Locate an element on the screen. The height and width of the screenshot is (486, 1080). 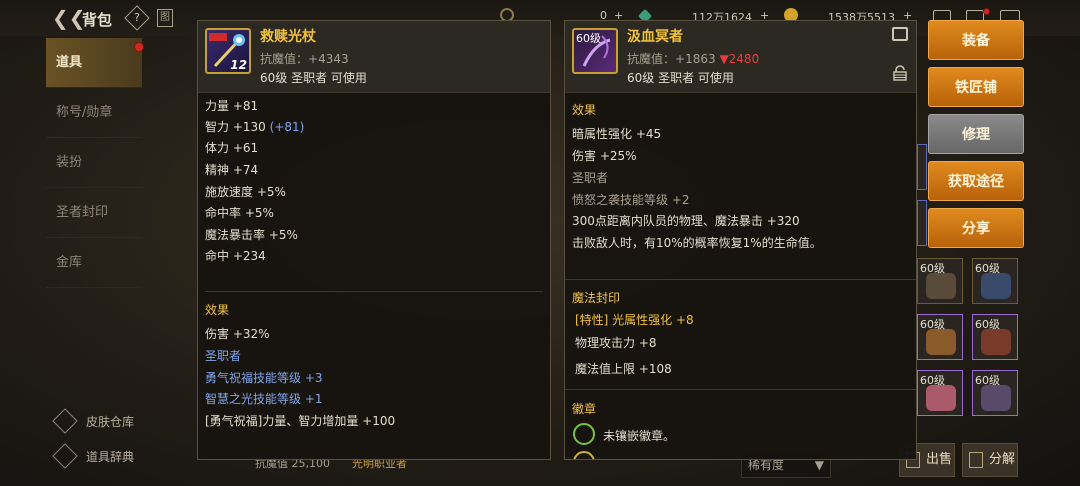
effect-line: 伤害 +25% is located at coordinates (604, 156).